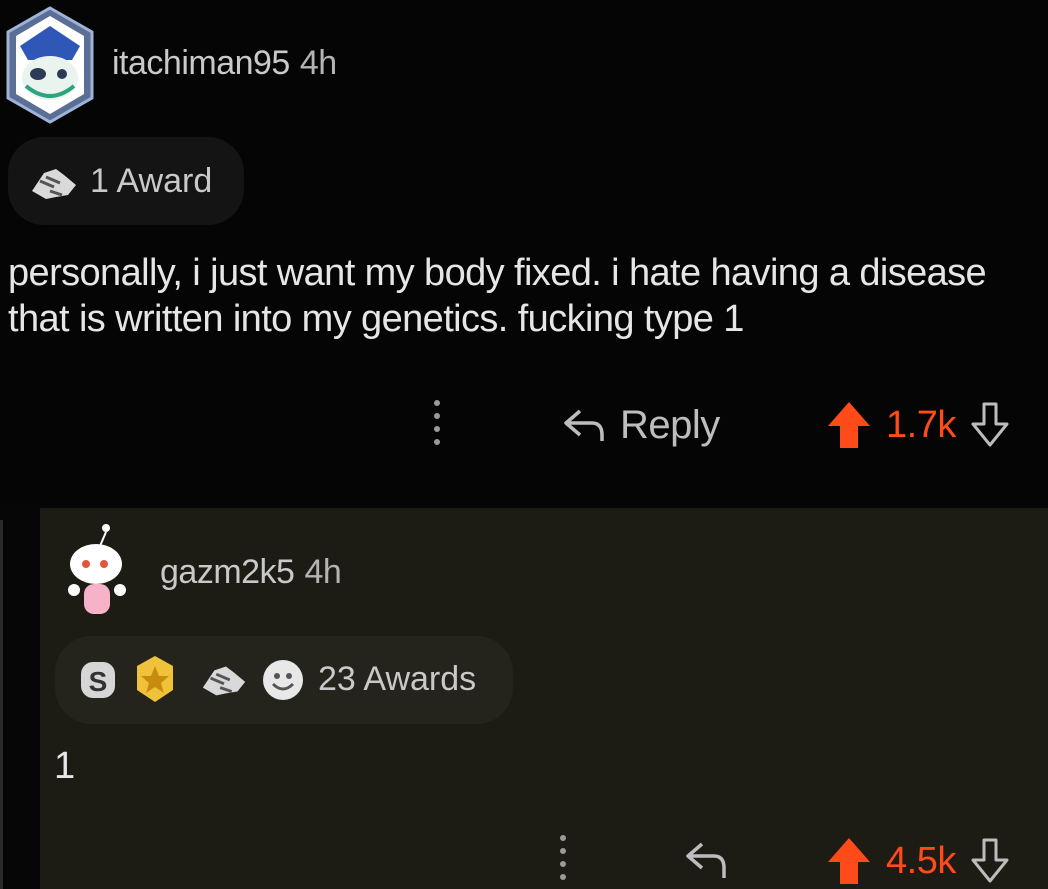 This screenshot has width=1048, height=889. Describe the element at coordinates (921, 424) in the screenshot. I see `vote-score: 1.7k` at that location.